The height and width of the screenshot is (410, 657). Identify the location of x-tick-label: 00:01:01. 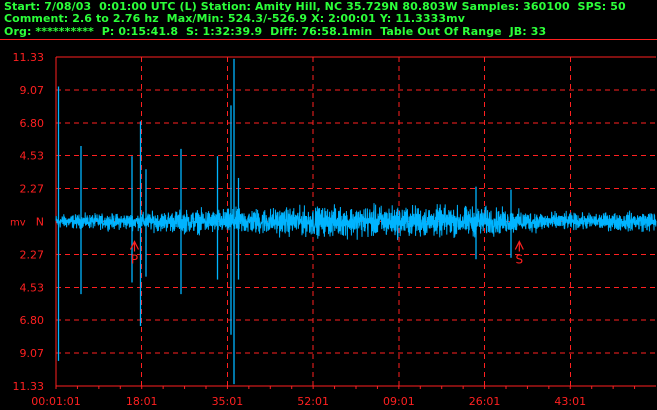
(55, 401).